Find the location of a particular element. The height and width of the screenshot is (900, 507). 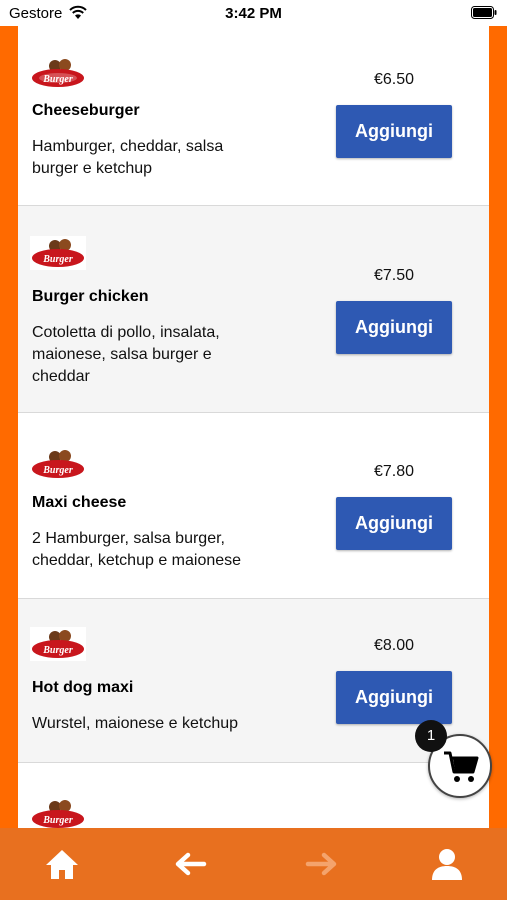

product-name: Burger chicken is located at coordinates (90, 296).